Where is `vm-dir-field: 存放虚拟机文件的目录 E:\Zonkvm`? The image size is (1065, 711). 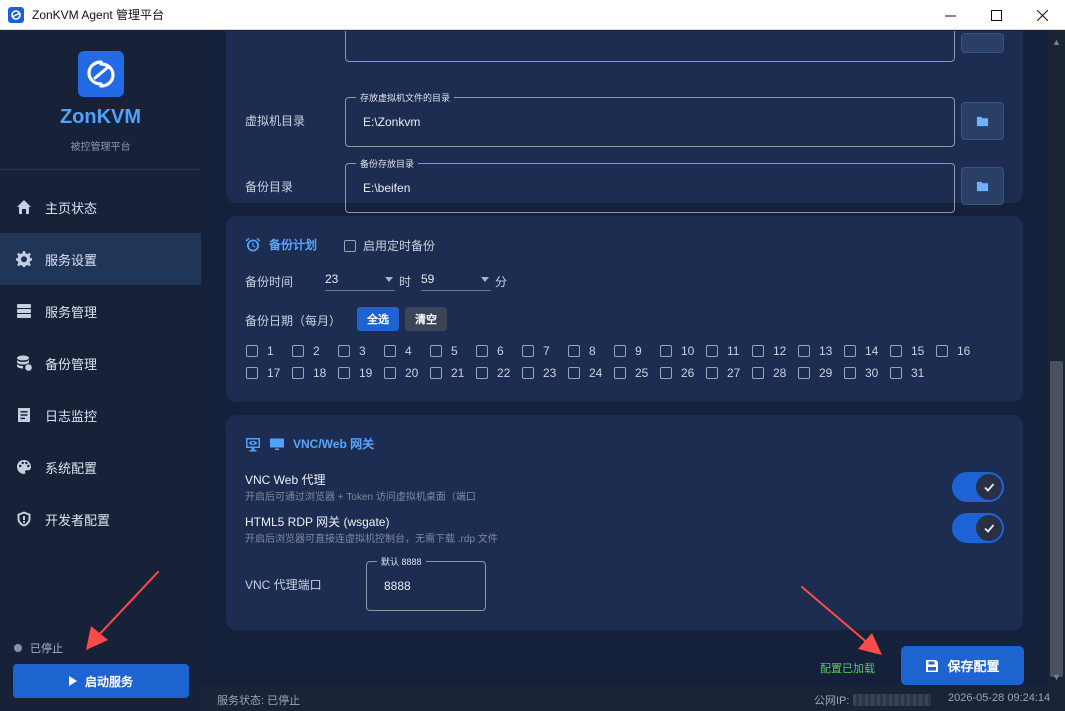 vm-dir-field: 存放虚拟机文件的目录 E:\Zonkvm is located at coordinates (650, 119).